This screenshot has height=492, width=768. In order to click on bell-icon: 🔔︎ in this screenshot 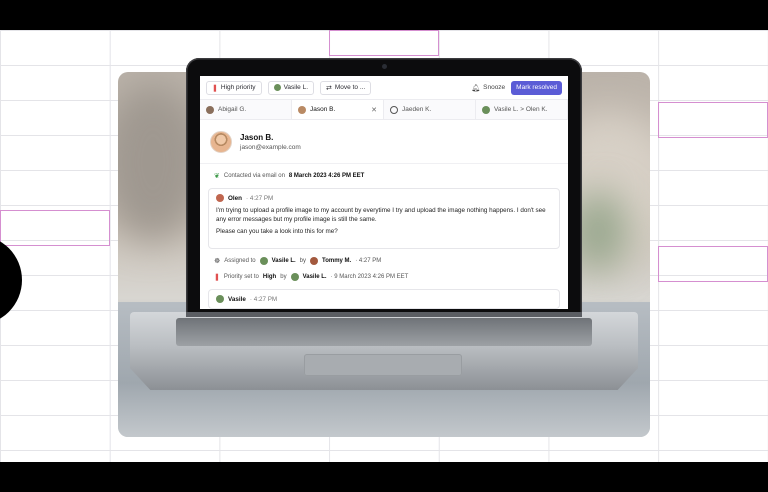, I will do `click(476, 88)`.